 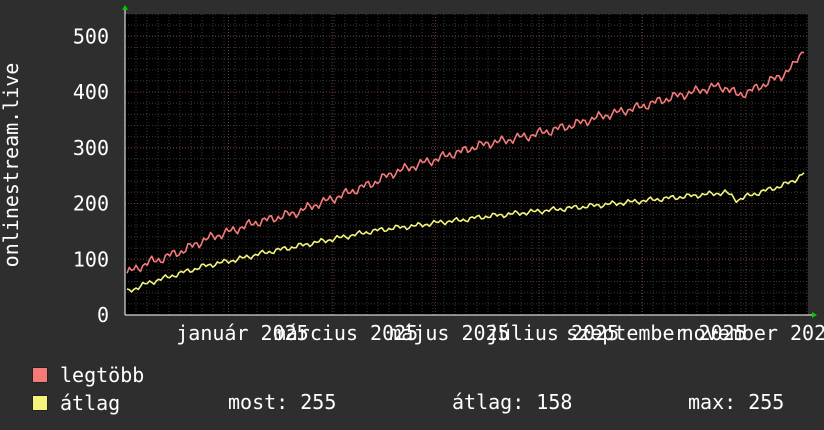 What do you see at coordinates (125, 7) in the screenshot?
I see `y-axis-arrow` at bounding box center [125, 7].